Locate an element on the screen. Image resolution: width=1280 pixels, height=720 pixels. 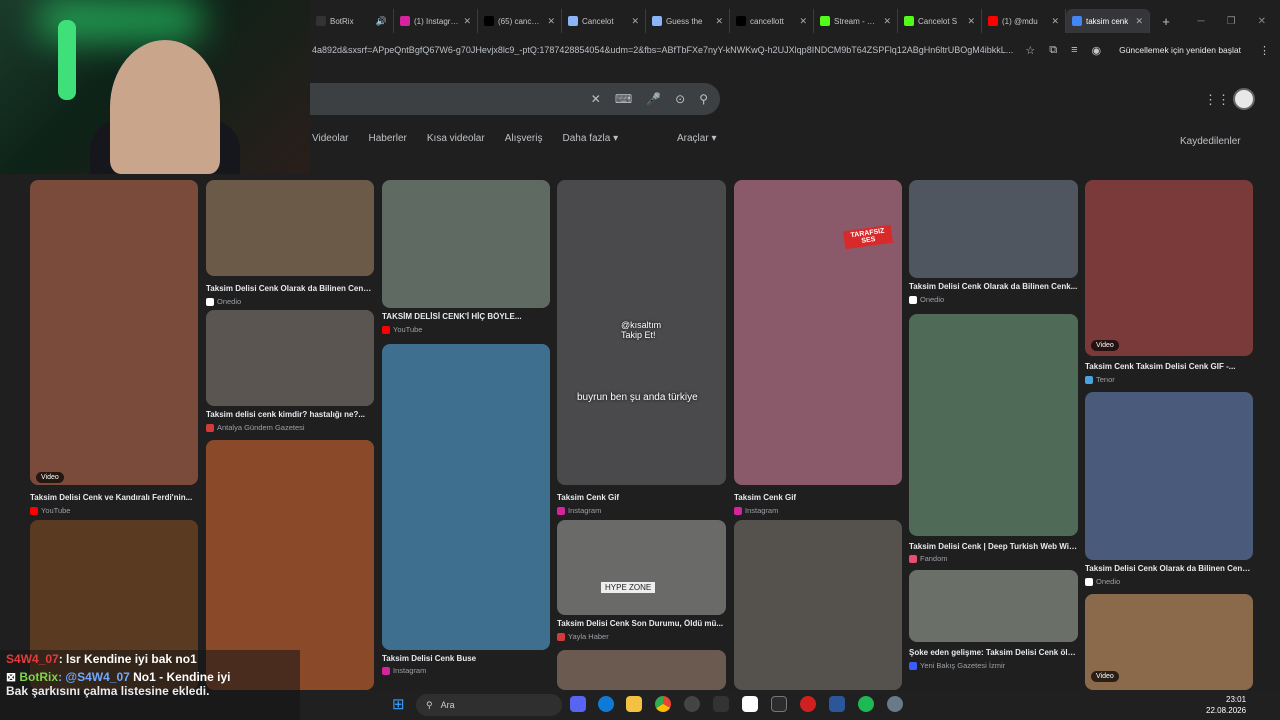
restore-icon: ❐ is located at coordinates (1231, 21).